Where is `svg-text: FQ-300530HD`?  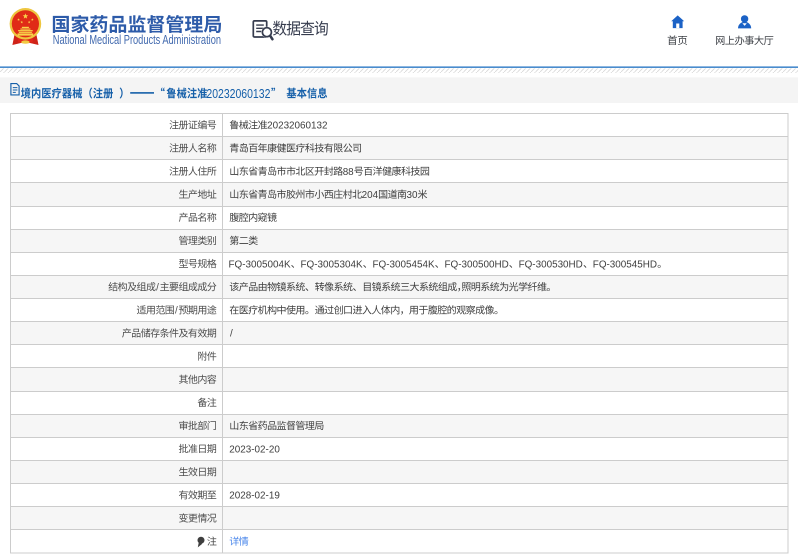
svg-text: FQ-300530HD is located at coordinates (551, 264).